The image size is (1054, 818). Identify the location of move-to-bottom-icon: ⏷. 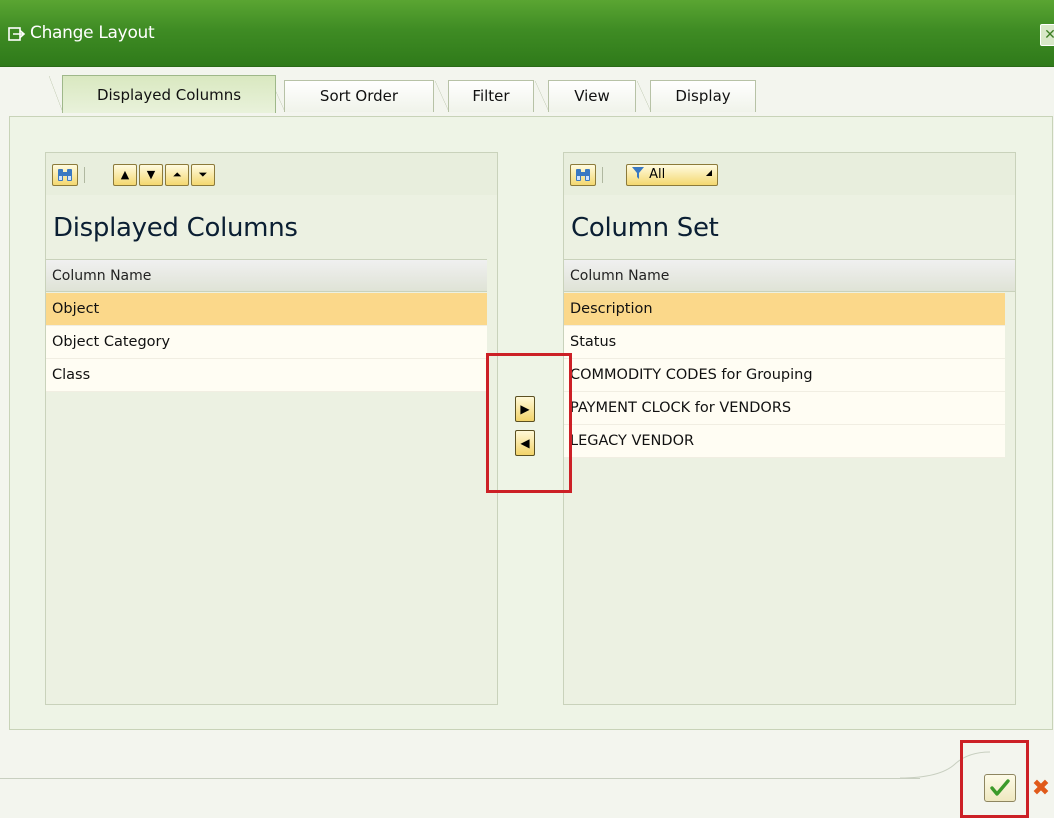
(203, 174).